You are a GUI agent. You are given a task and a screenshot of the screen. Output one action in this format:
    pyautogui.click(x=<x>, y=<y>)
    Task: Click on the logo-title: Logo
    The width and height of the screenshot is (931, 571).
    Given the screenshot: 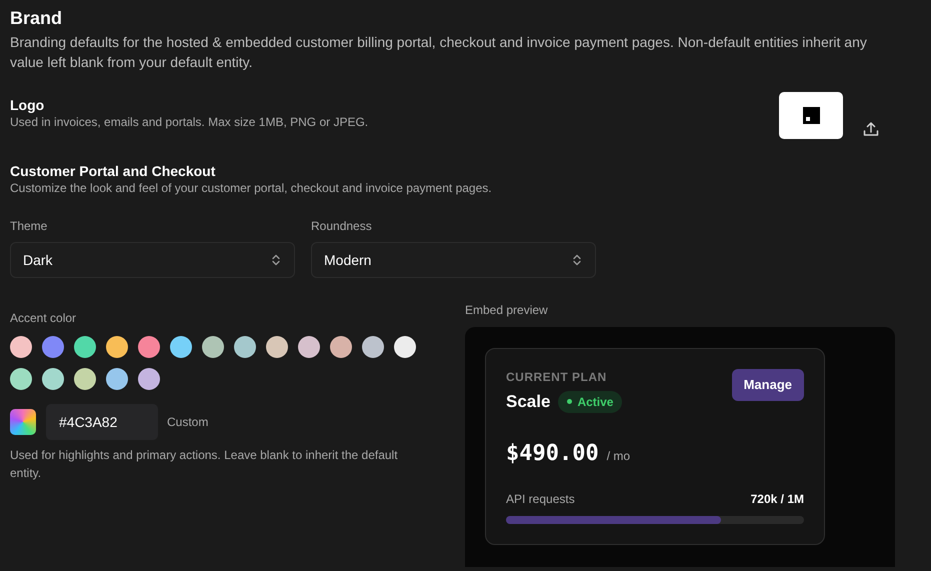 What is the action you would take?
    pyautogui.click(x=28, y=105)
    